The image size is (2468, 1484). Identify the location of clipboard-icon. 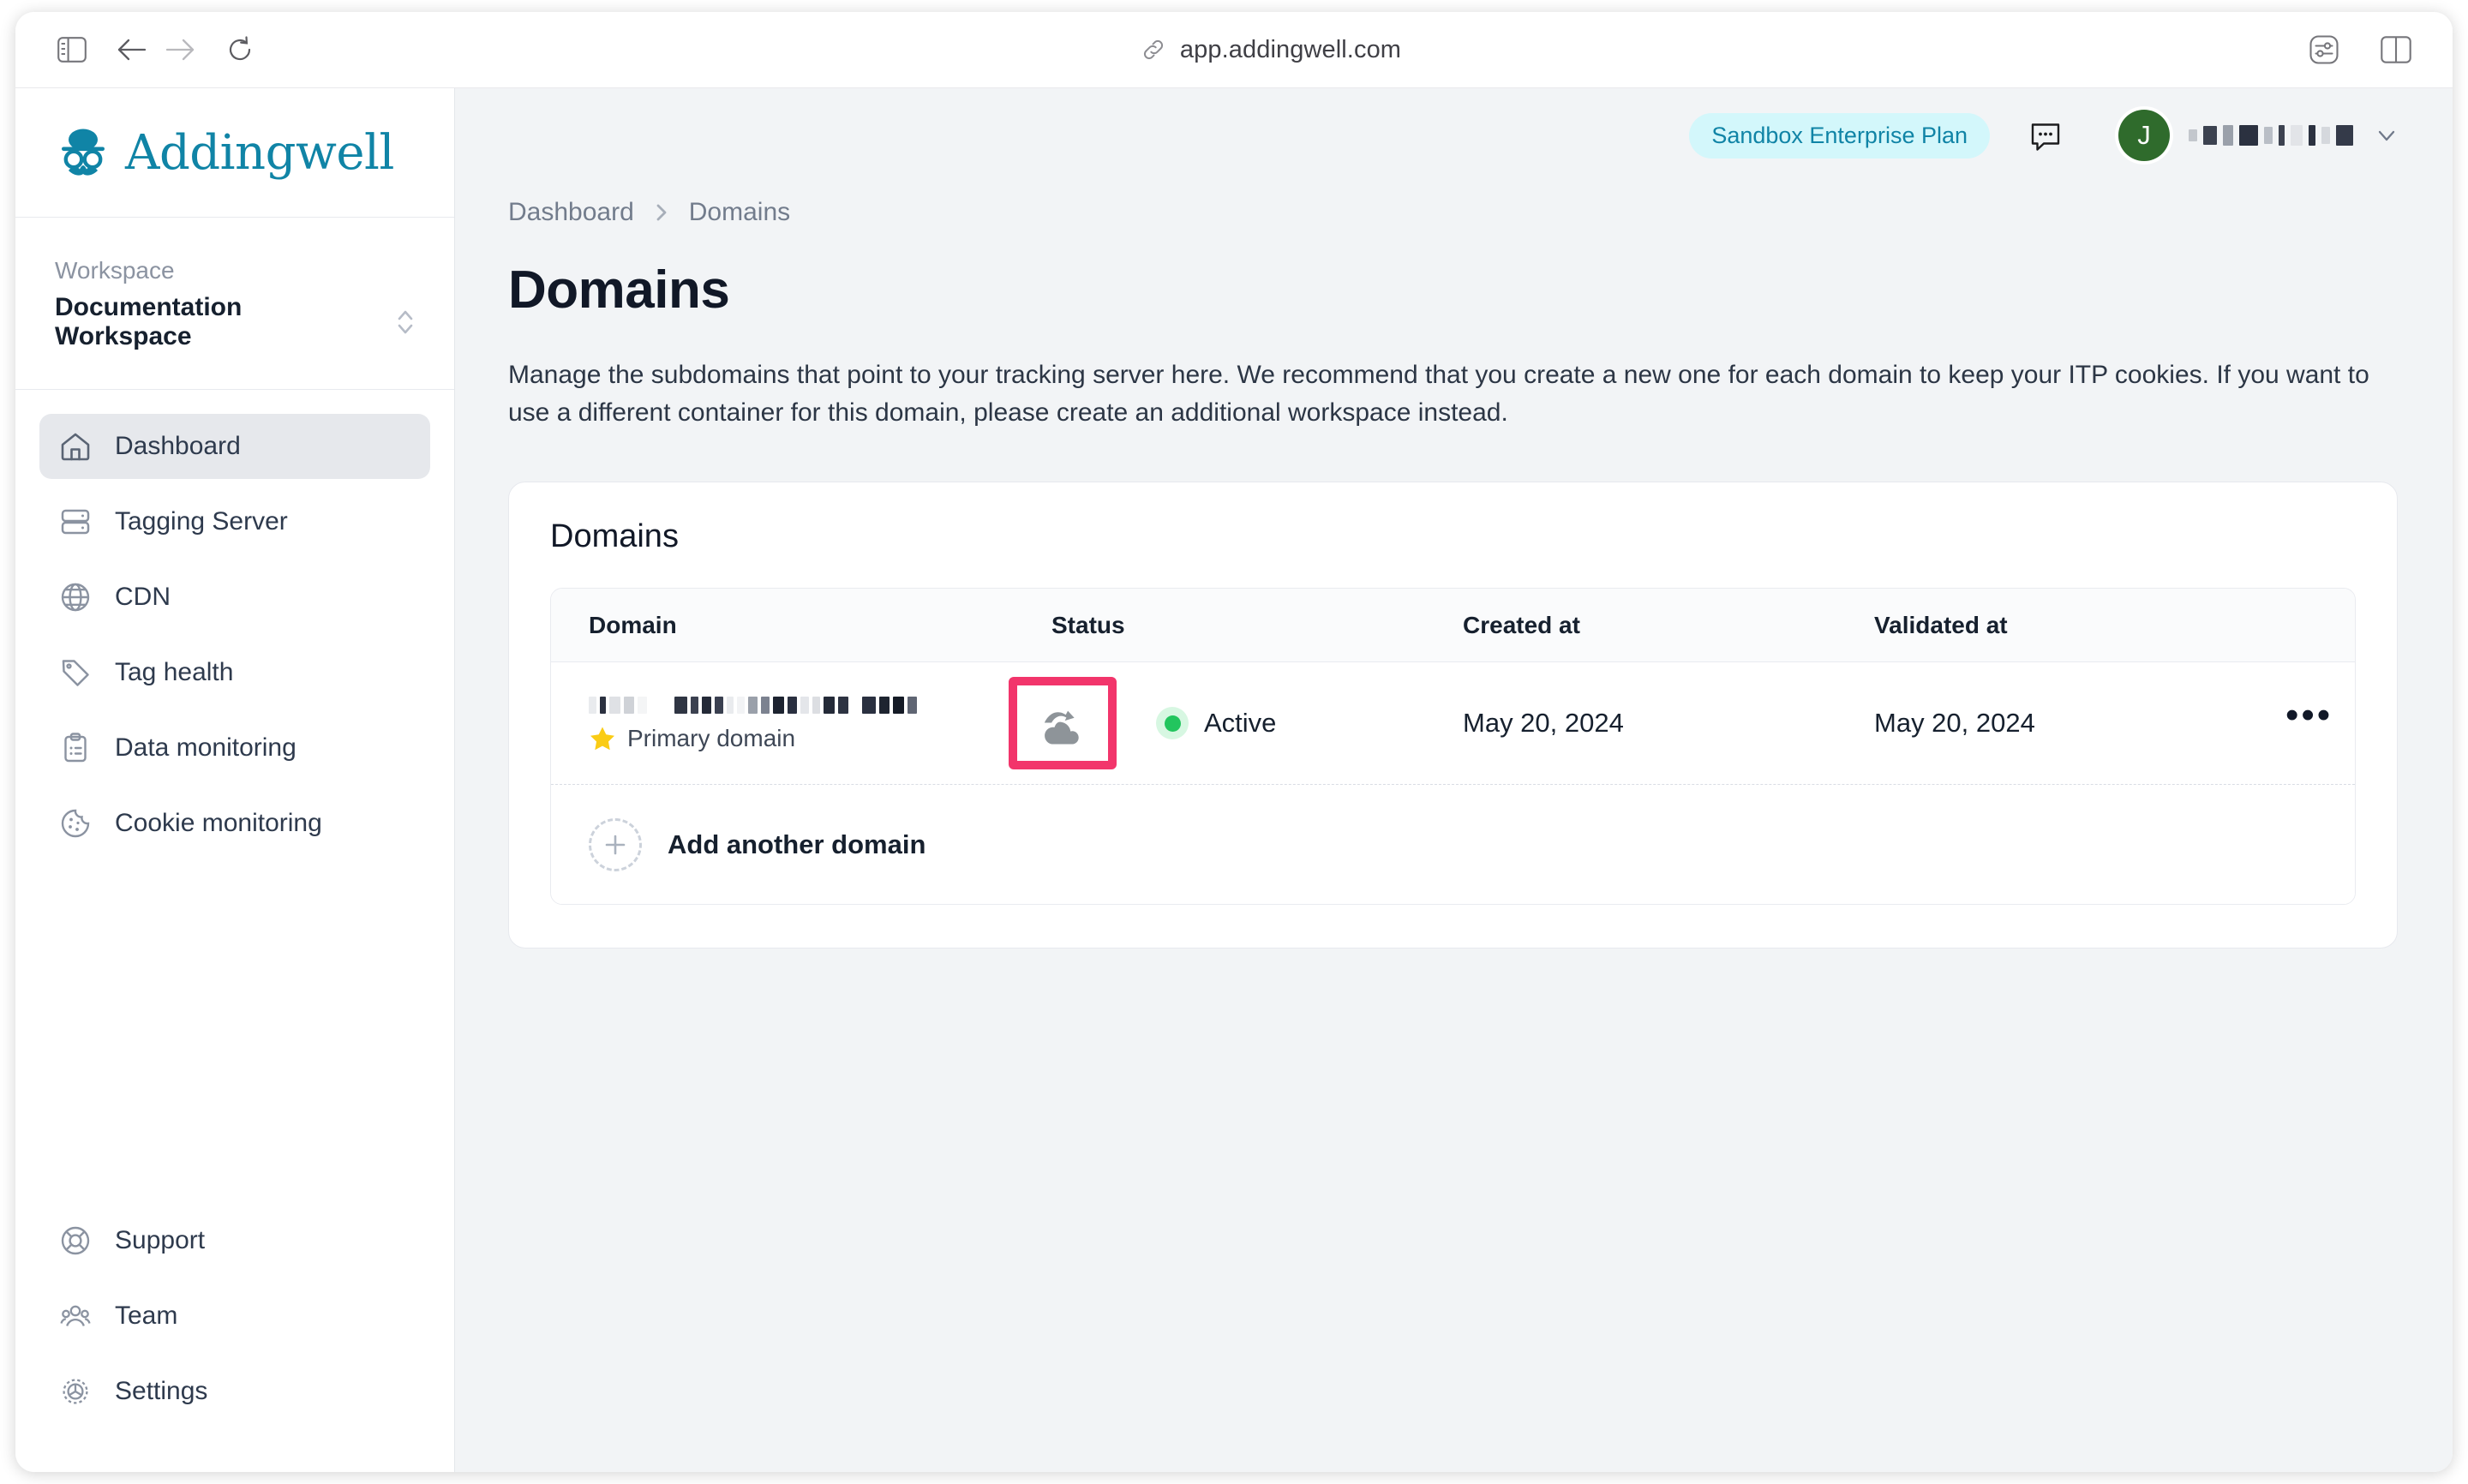
(75, 748).